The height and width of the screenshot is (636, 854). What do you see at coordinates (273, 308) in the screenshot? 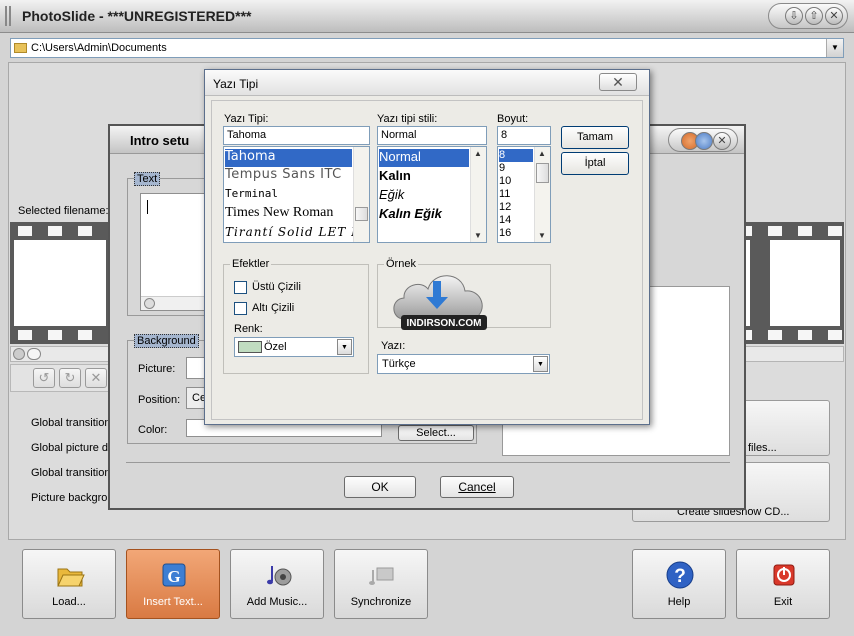
I see `underline-label: Altı Çizili` at bounding box center [273, 308].